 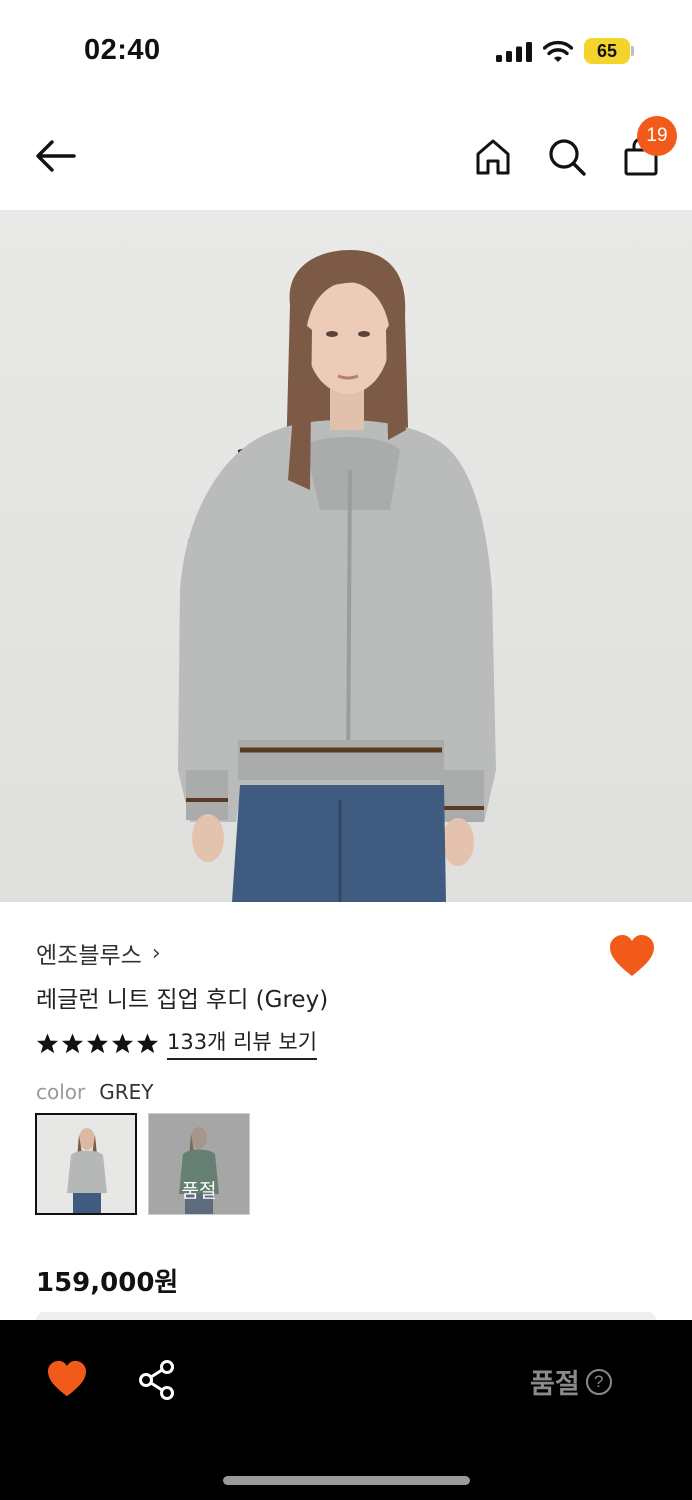 I want to click on color-swatch-grey, so click(x=86, y=1164).